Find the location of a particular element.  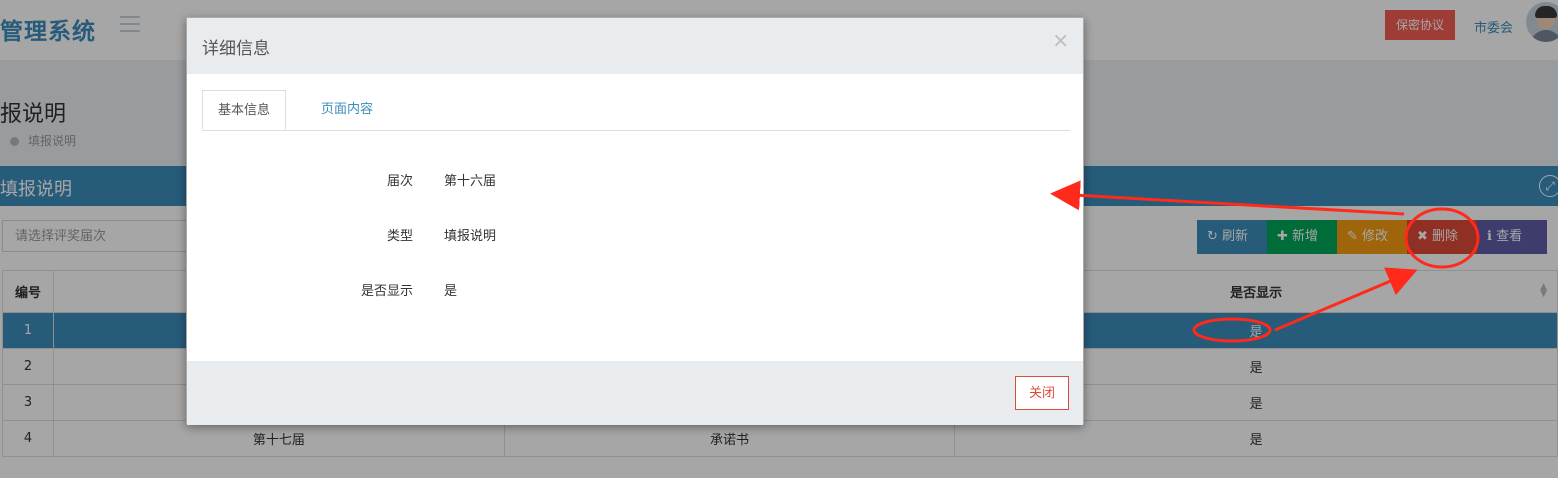

annotation-circle-cell is located at coordinates (1232, 330).